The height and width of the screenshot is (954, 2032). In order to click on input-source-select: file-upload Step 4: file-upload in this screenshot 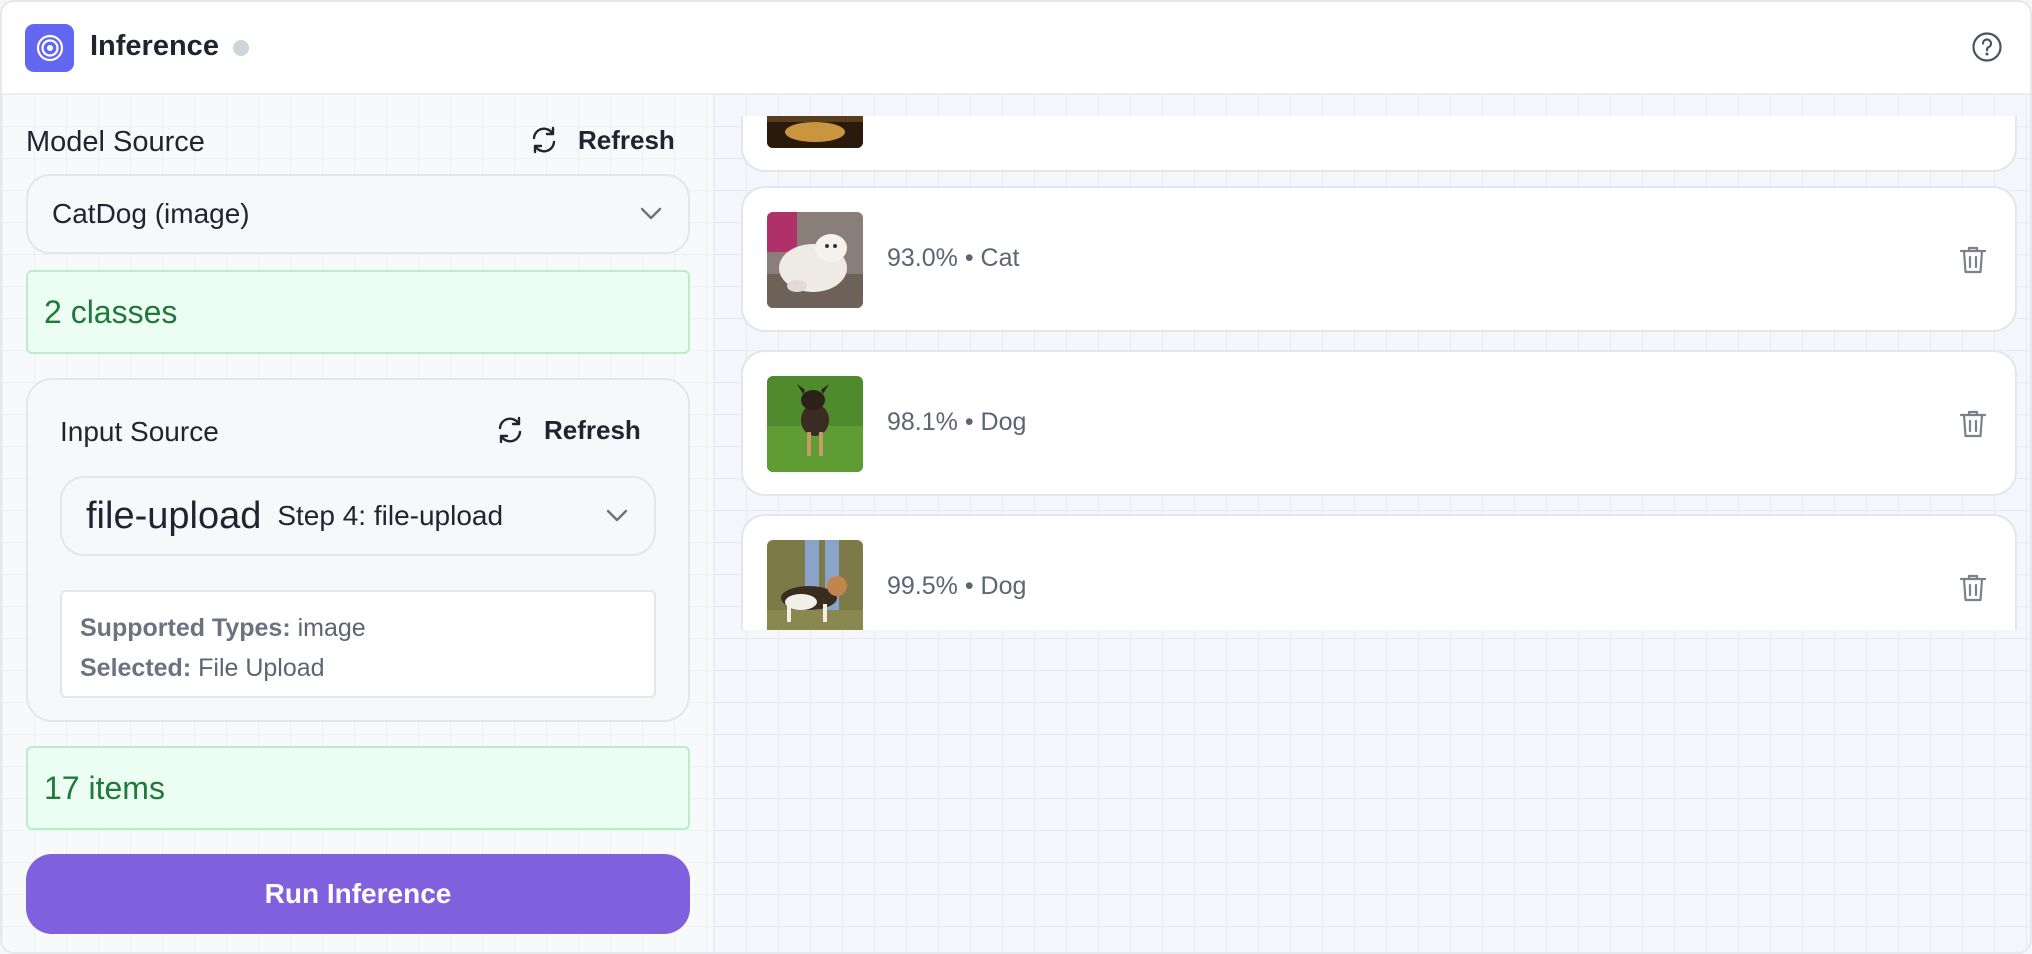, I will do `click(358, 516)`.